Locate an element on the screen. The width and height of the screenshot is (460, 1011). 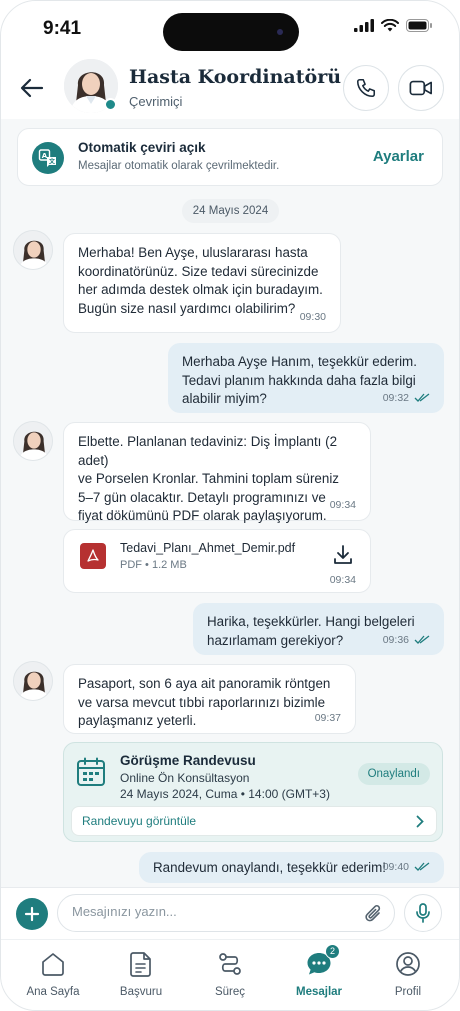
message-time: 09:32 is located at coordinates (406, 398).